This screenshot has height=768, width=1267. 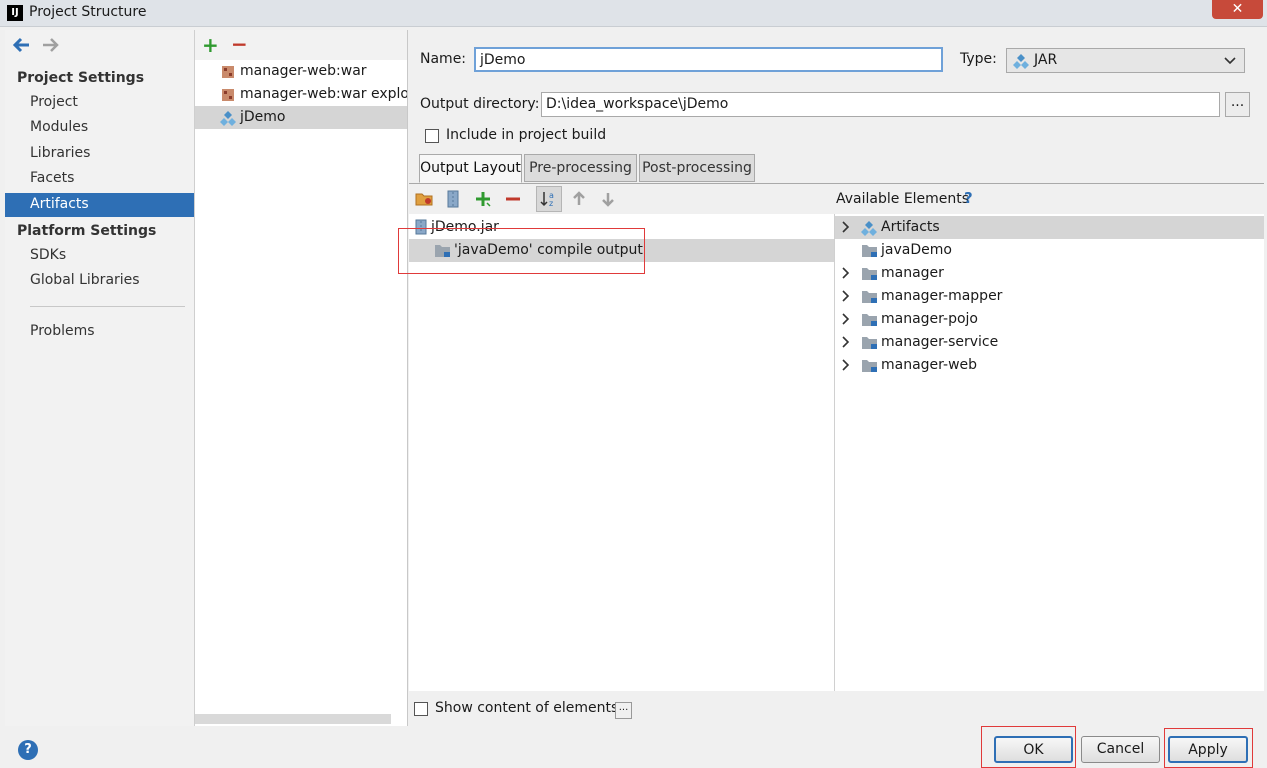 I want to click on ok-button: OK, so click(x=1033, y=749).